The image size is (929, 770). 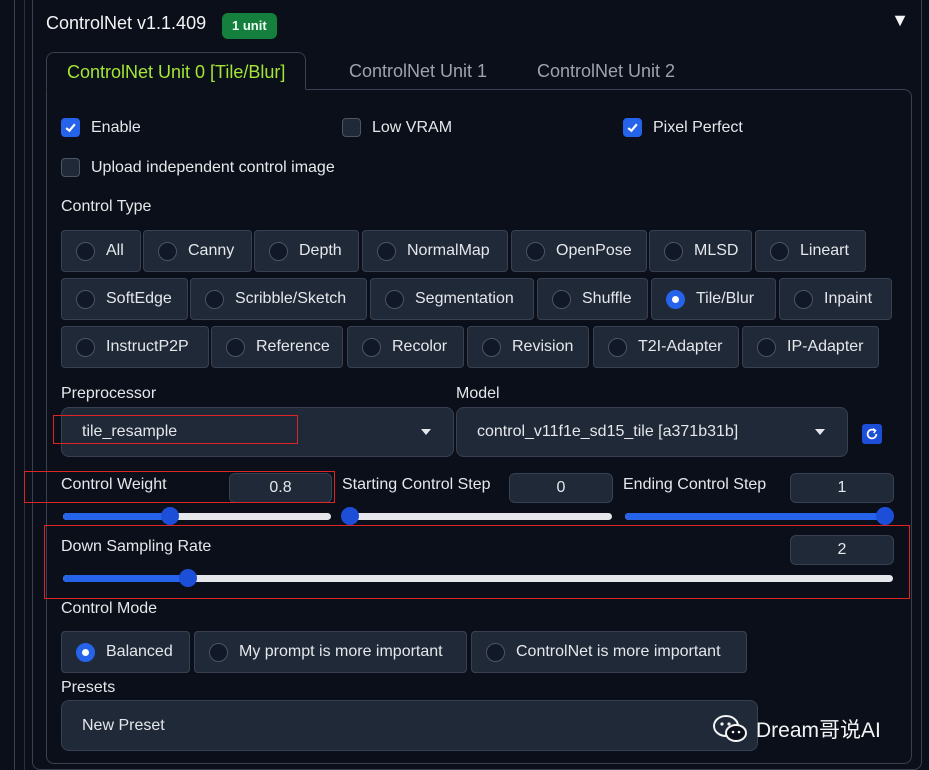 What do you see at coordinates (607, 298) in the screenshot?
I see `radio-label: Shuffle` at bounding box center [607, 298].